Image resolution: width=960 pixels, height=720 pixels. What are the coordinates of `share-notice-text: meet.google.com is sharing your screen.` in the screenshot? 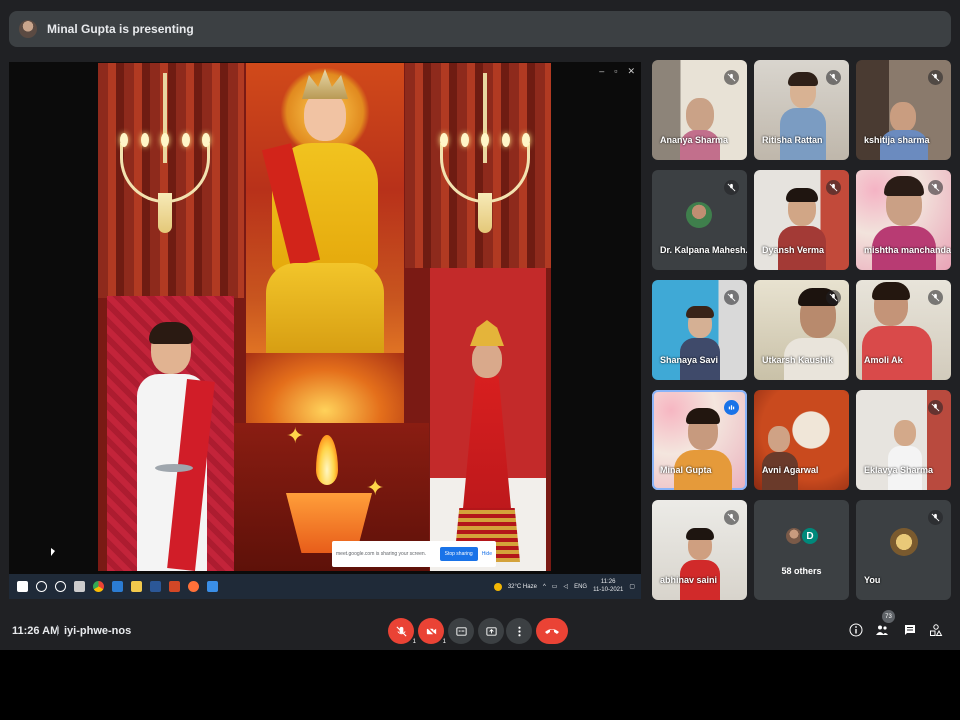 It's located at (381, 554).